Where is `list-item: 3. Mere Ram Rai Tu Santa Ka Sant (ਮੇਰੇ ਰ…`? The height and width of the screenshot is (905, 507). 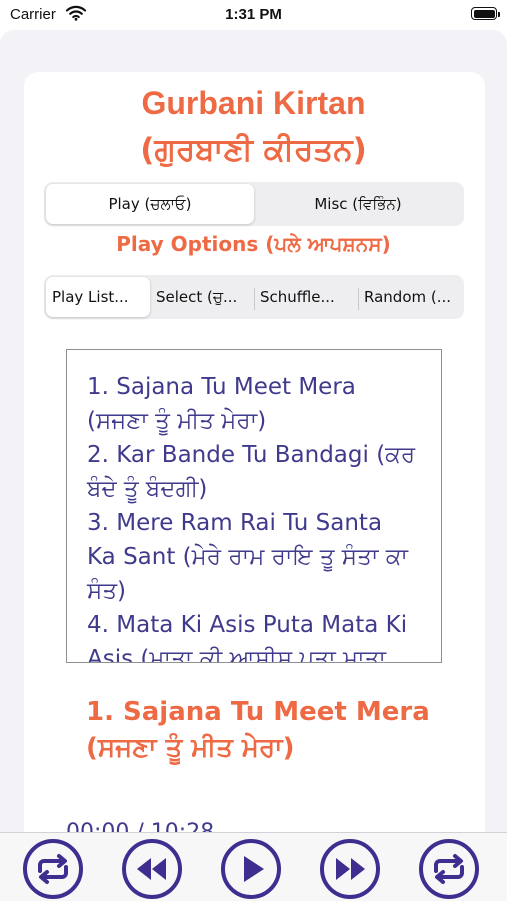
list-item: 3. Mere Ram Rai Tu Santa Ka Sant (ਮੇਰੇ ਰ… is located at coordinates (248, 557).